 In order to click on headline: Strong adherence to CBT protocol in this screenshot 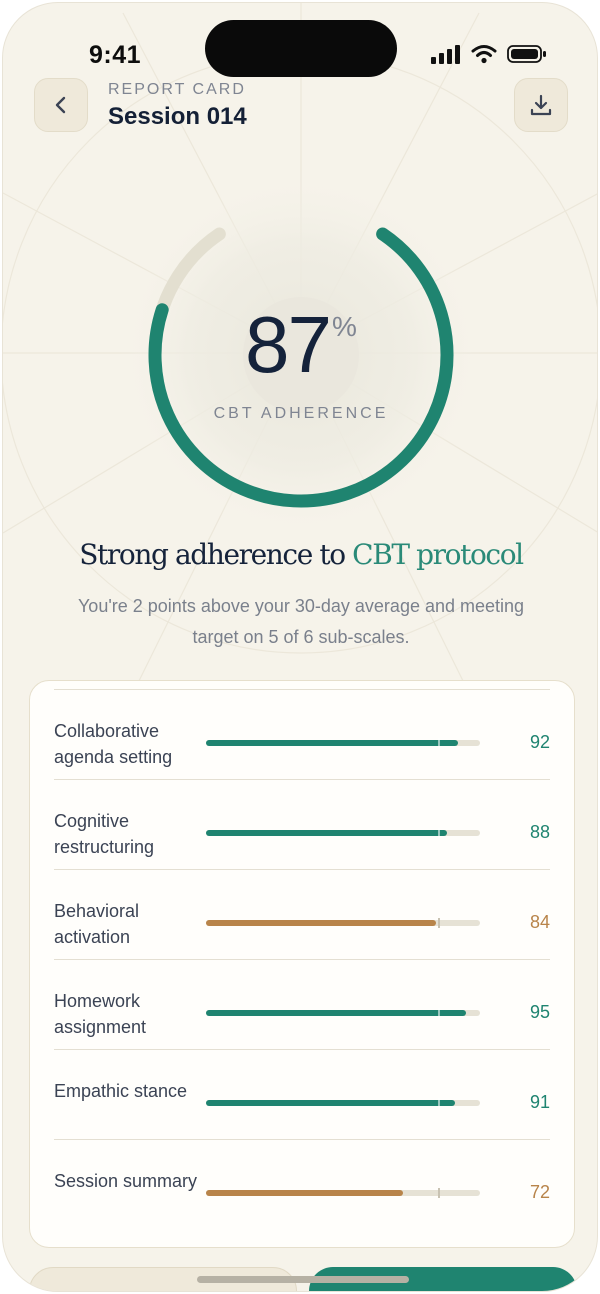, I will do `click(300, 554)`.